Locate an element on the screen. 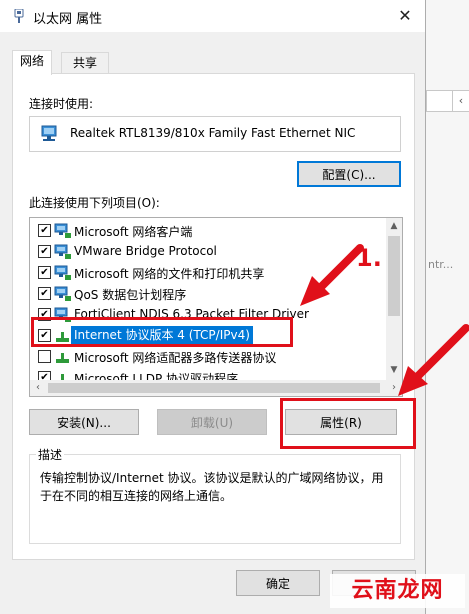  tab-network: 网络 is located at coordinates (32, 62).